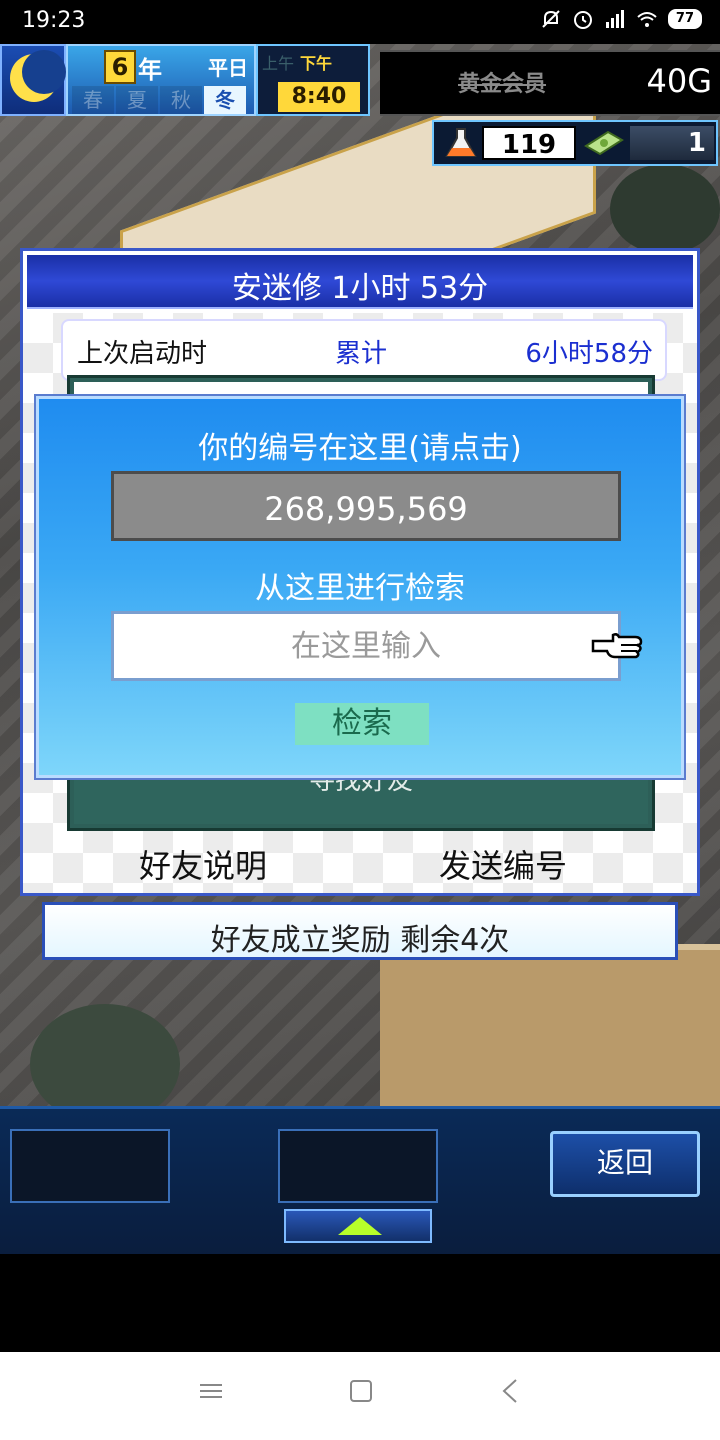 The image size is (720, 1440). I want to click on wifi-icon, so click(647, 19).